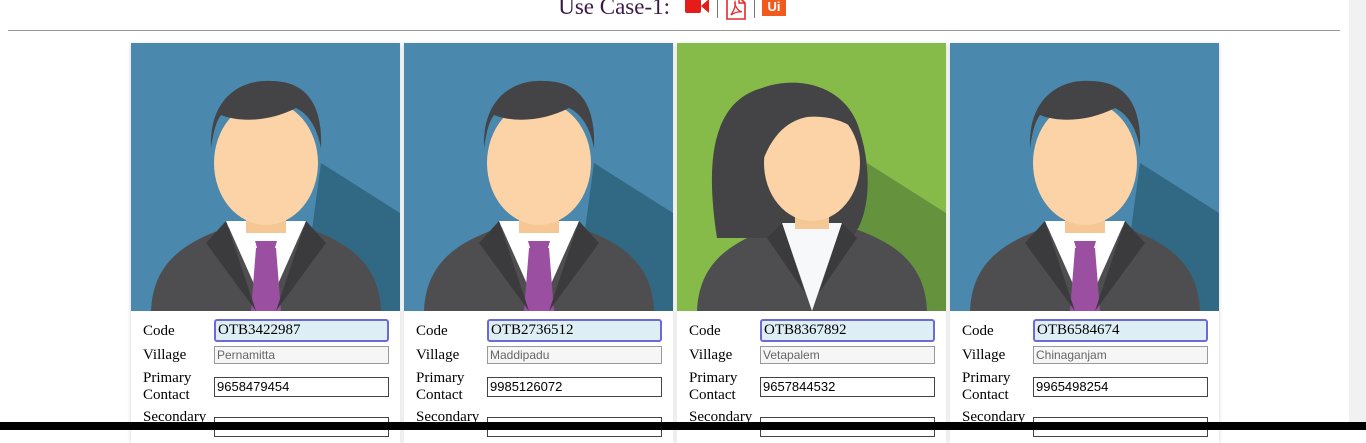  I want to click on use-case-title: Use Case-1:, so click(614, 9).